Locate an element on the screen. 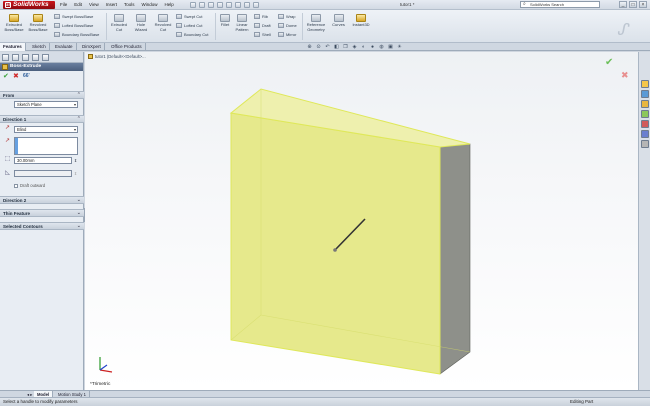 The image size is (650, 406). confirm-cancel-icon: ✖ is located at coordinates (625, 75).